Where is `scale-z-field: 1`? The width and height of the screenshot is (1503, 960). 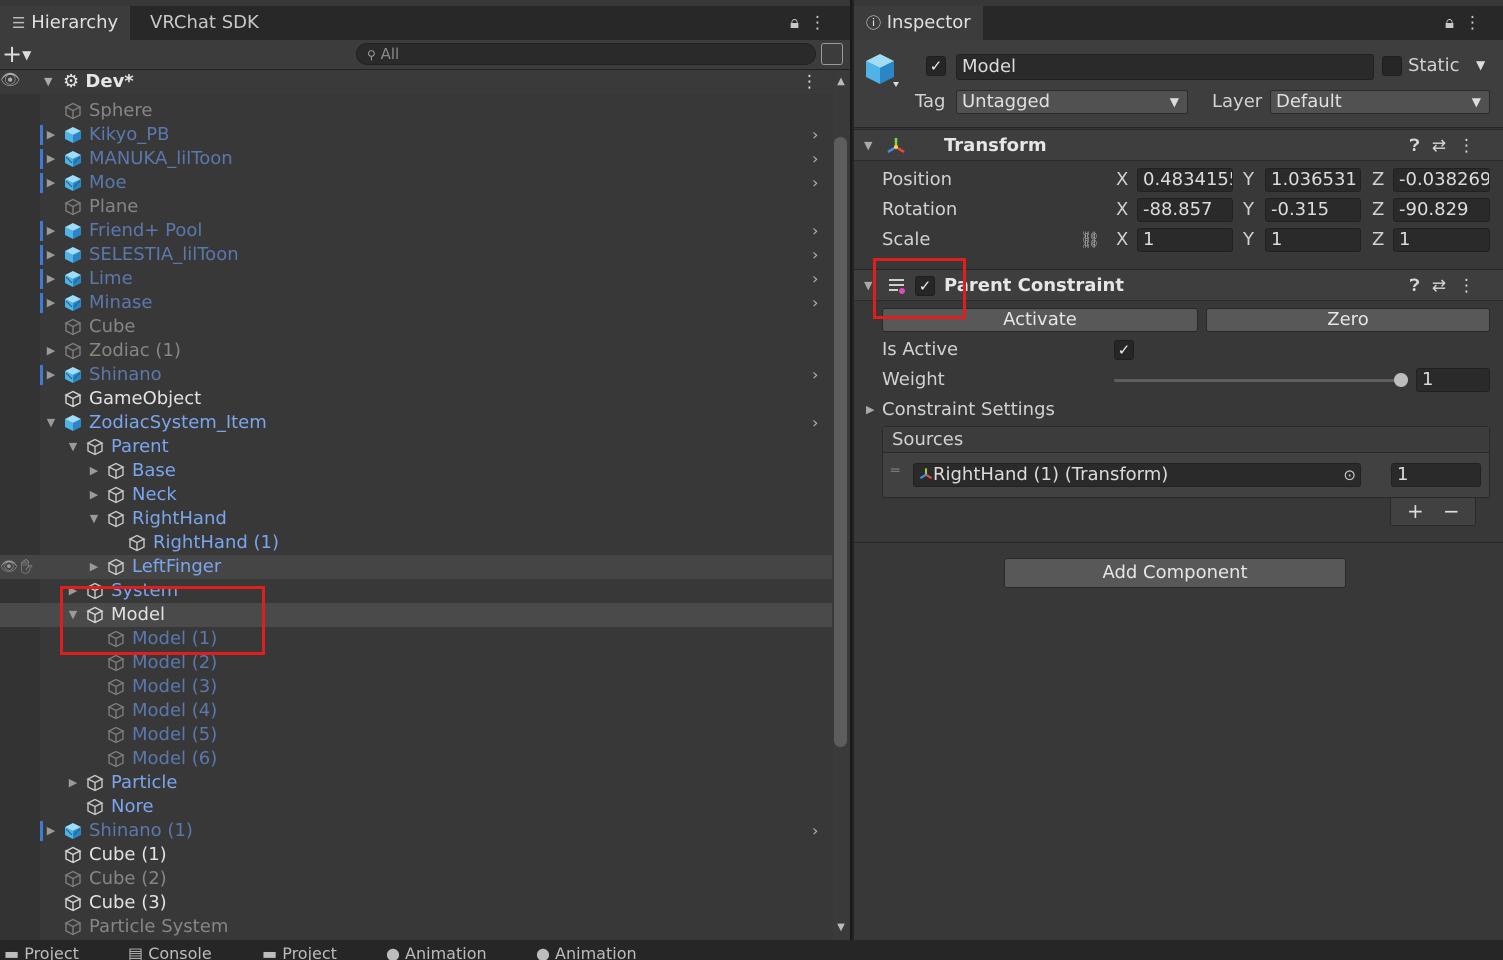
scale-z-field: 1 is located at coordinates (1441, 240).